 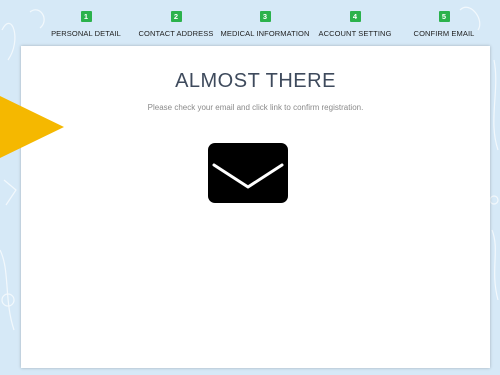 What do you see at coordinates (176, 16) in the screenshot?
I see `step-number: 2` at bounding box center [176, 16].